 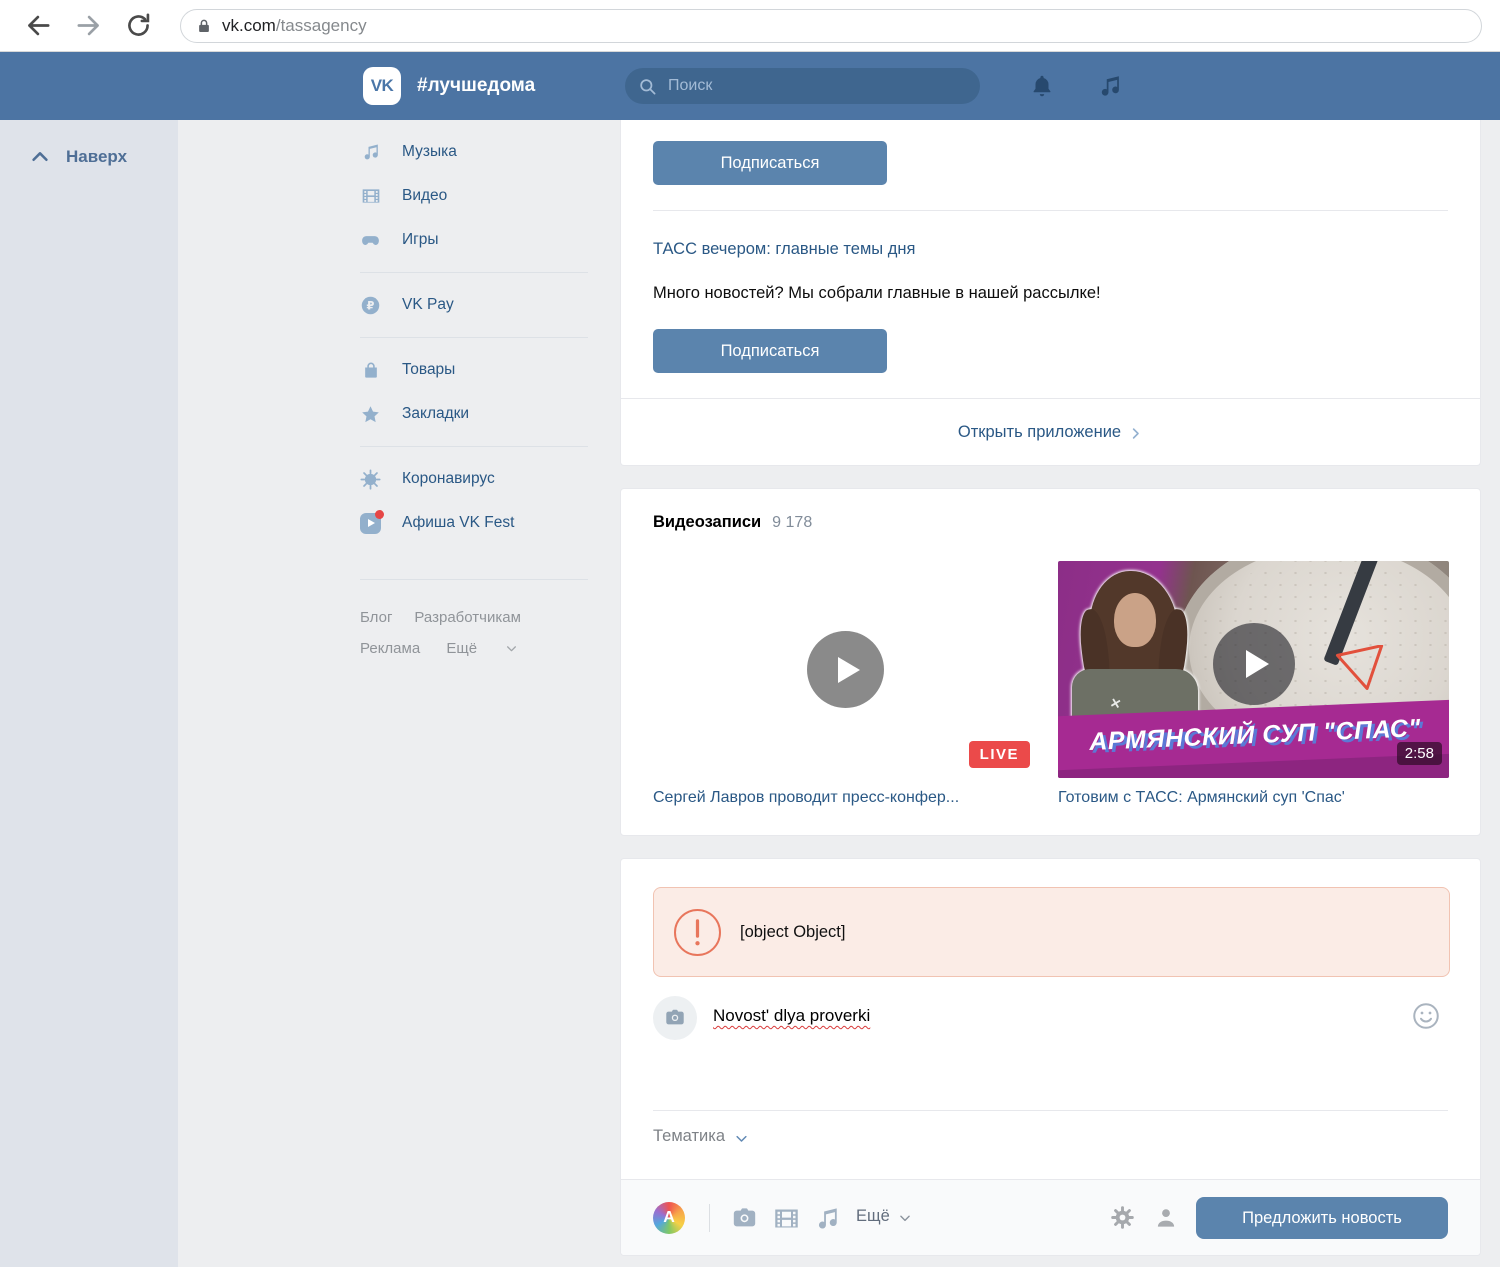 I want to click on settings-gear-icon, so click(x=1122, y=1217).